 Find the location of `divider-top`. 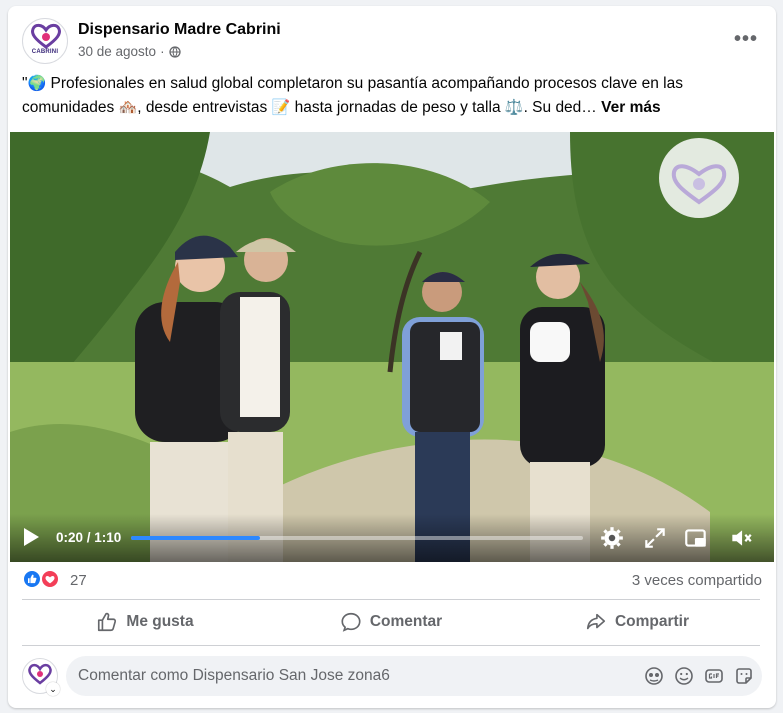

divider-top is located at coordinates (391, 599).